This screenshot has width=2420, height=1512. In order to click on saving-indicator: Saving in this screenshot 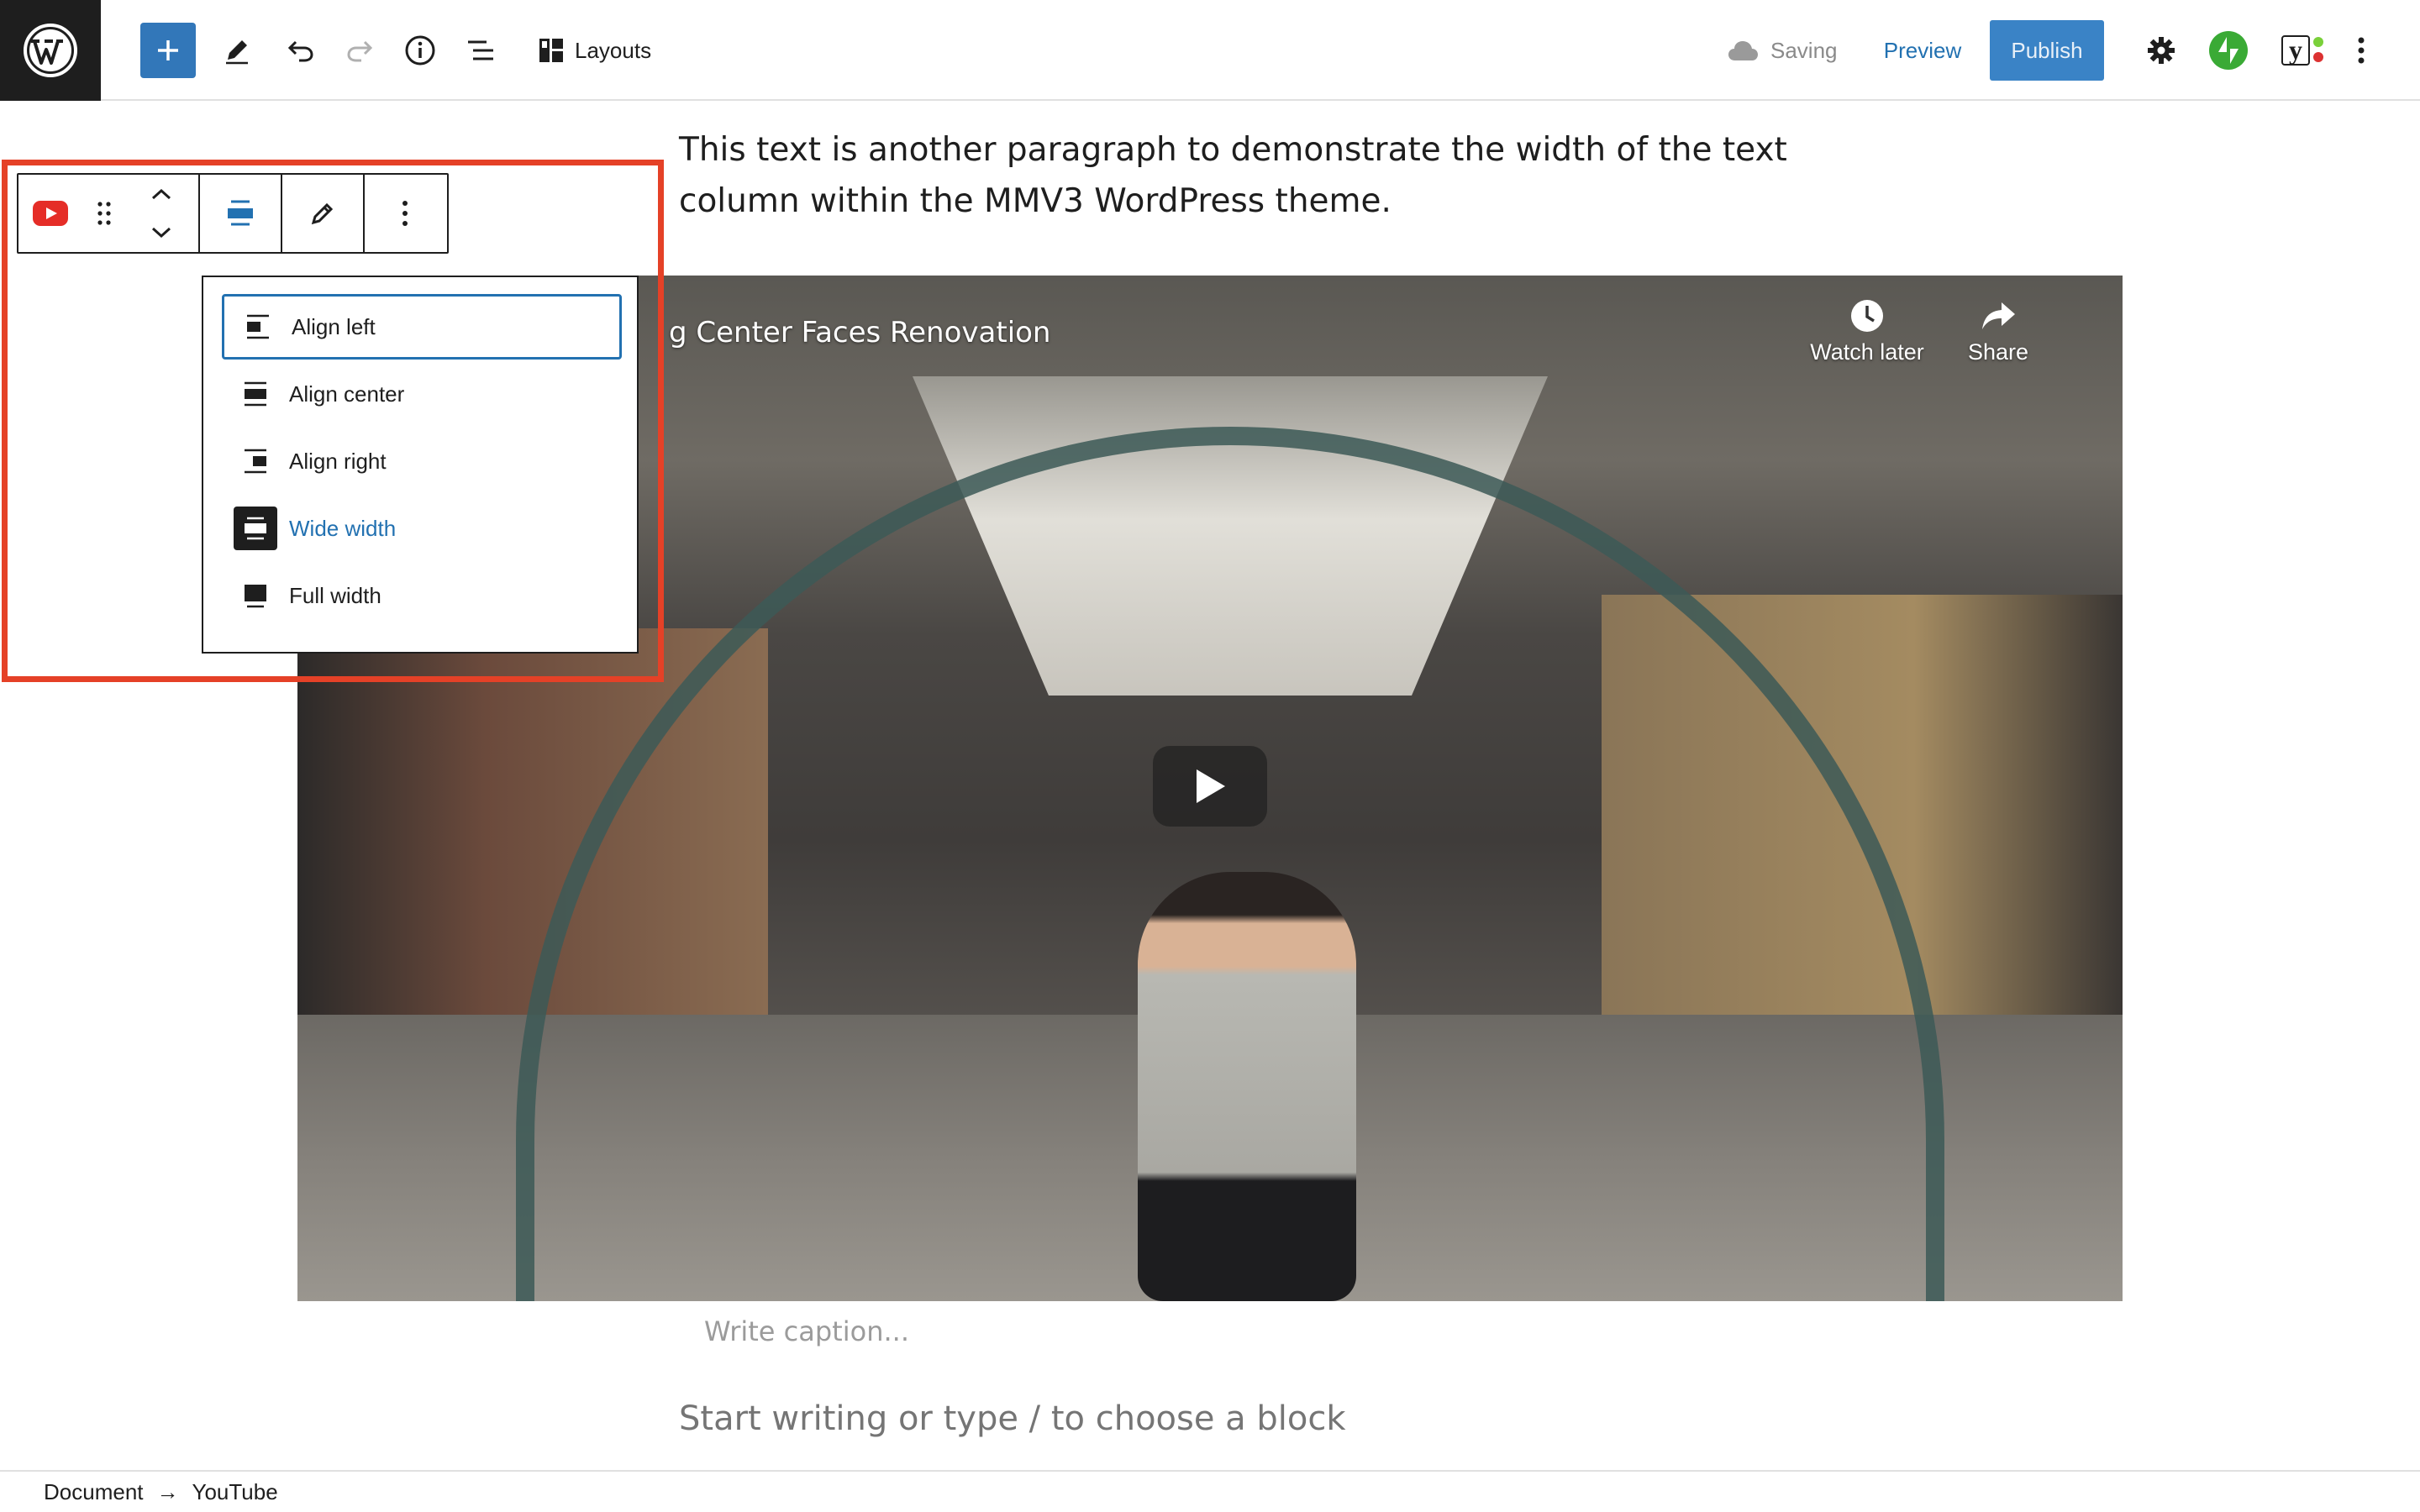, I will do `click(1783, 50)`.